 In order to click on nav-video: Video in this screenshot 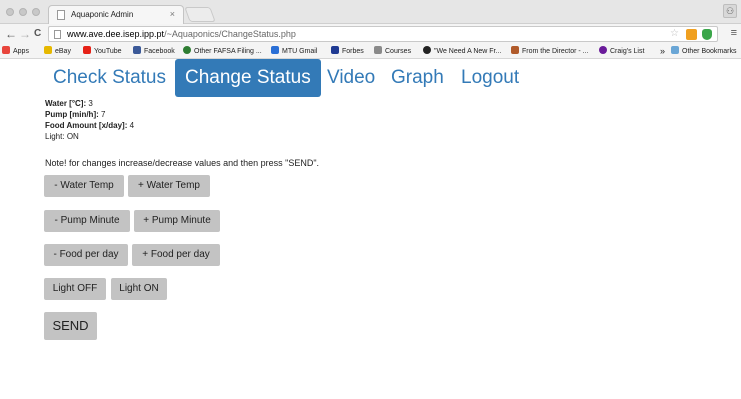, I will do `click(351, 78)`.